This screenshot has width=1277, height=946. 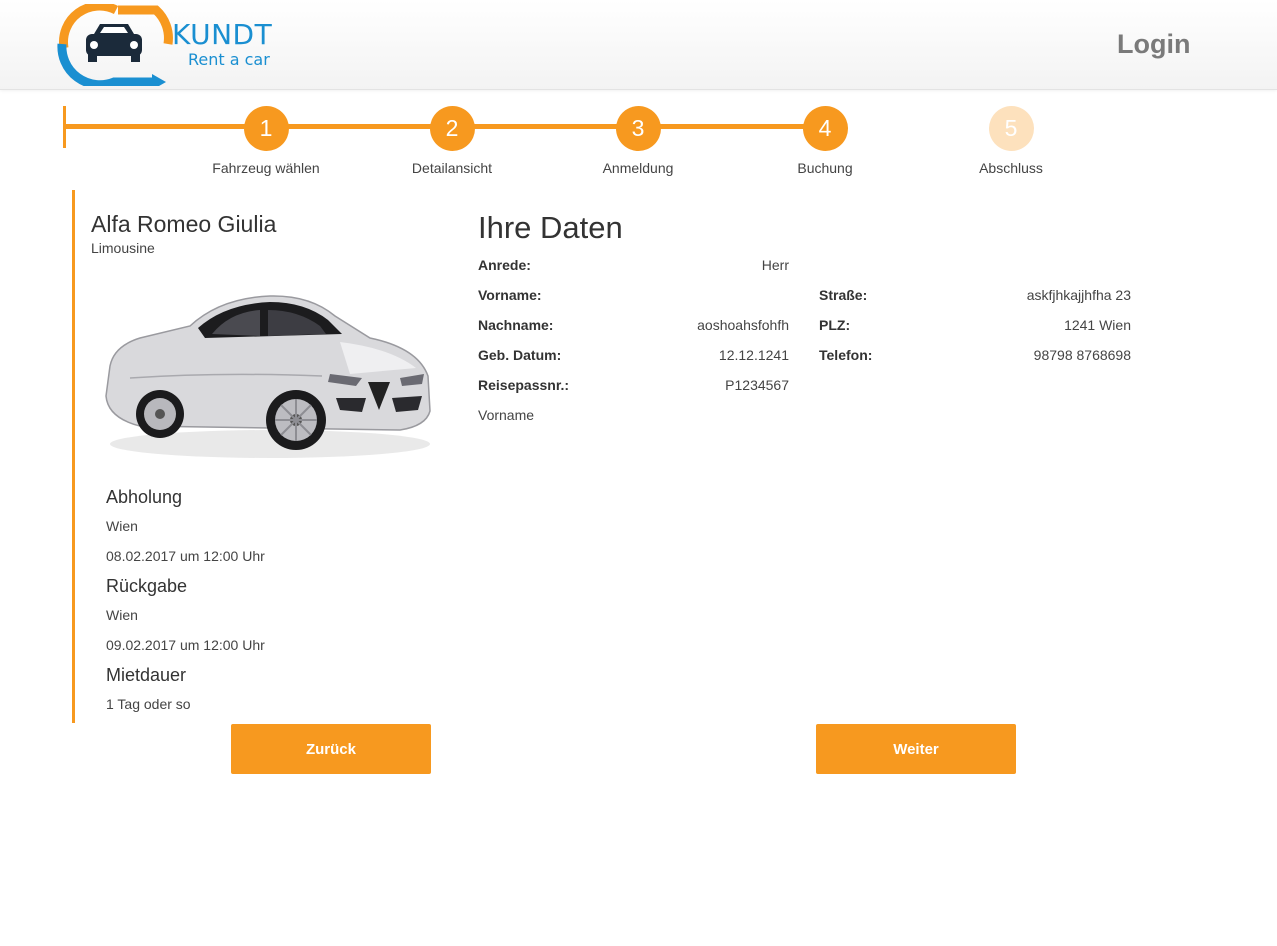 What do you see at coordinates (524, 385) in the screenshot?
I see `passport-label: Reisepassnr.:` at bounding box center [524, 385].